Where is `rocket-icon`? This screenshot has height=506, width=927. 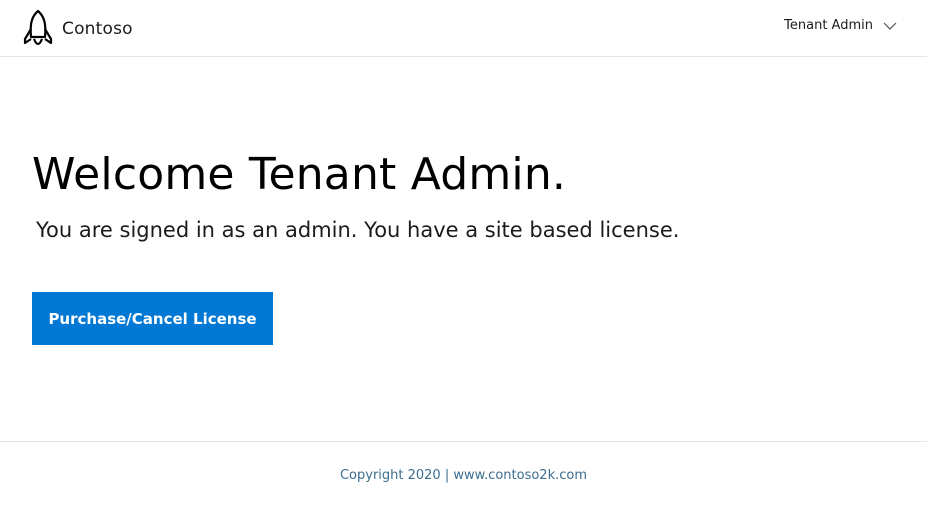 rocket-icon is located at coordinates (38, 29).